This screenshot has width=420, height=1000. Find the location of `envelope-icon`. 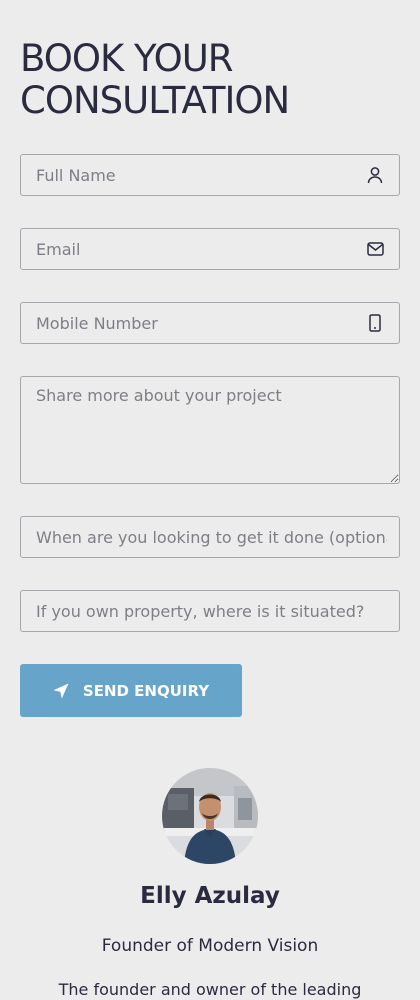

envelope-icon is located at coordinates (375, 249).